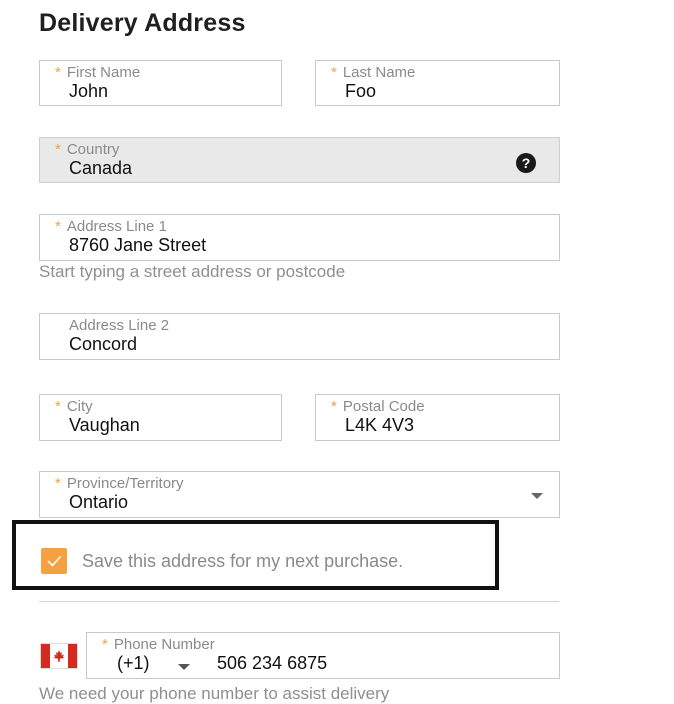 This screenshot has width=674, height=704. I want to click on address-line-1-label: * Address Line 1, so click(111, 226).